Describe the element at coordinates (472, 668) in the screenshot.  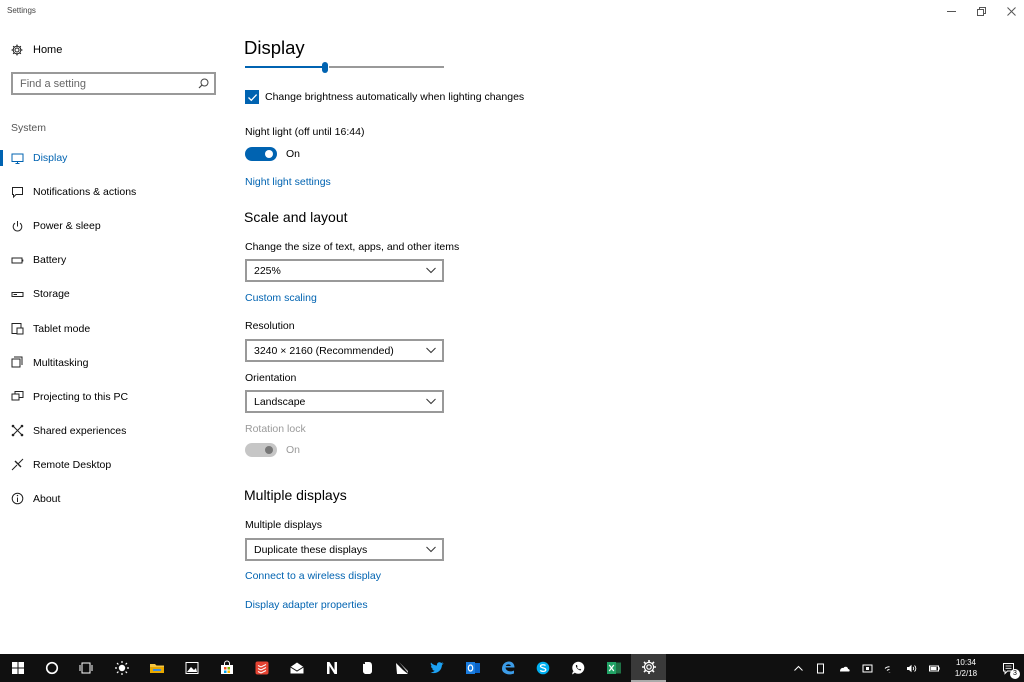
I see `outlook-app` at that location.